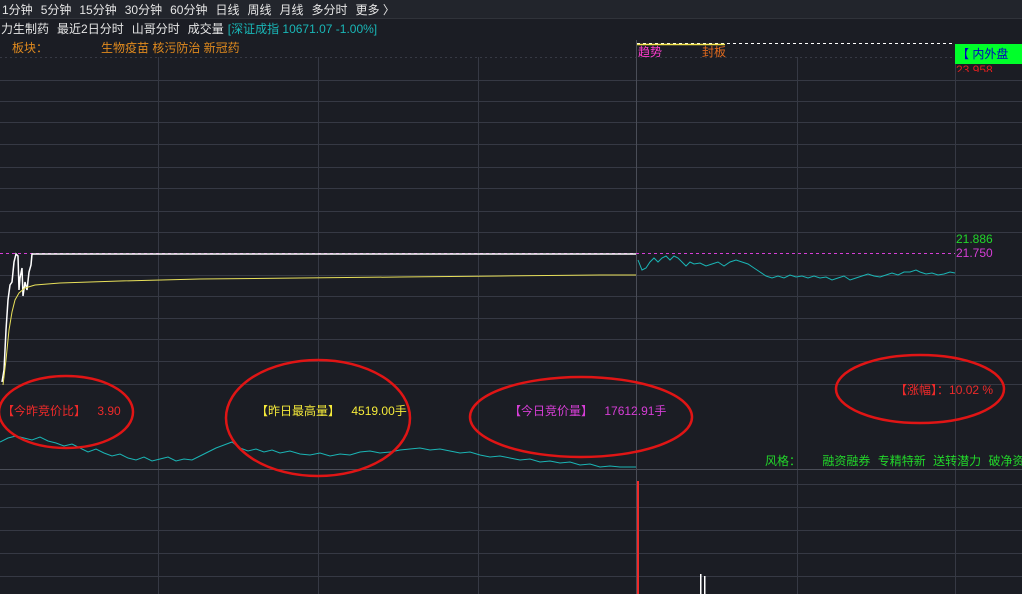 Image resolution: width=1022 pixels, height=594 pixels. What do you see at coordinates (916, 390) in the screenshot?
I see `rise-label: 【涨幅】` at bounding box center [916, 390].